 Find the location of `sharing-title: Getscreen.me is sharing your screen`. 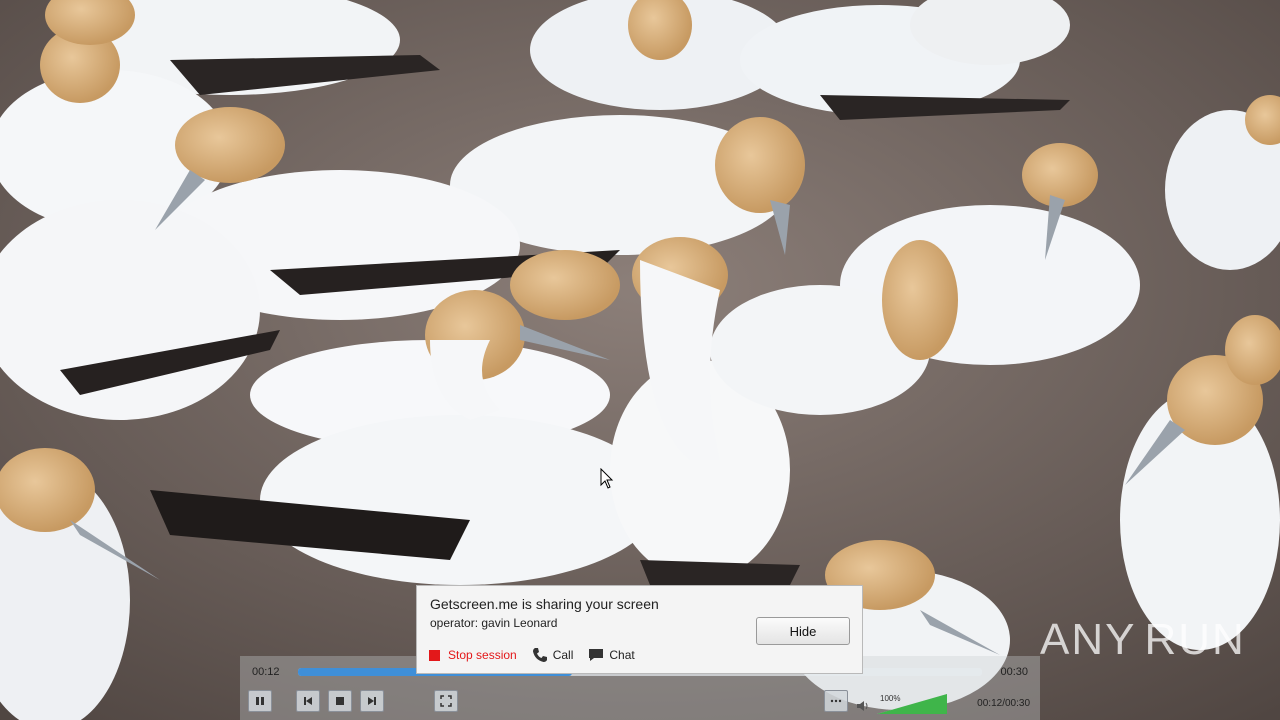

sharing-title: Getscreen.me is sharing your screen is located at coordinates (544, 604).